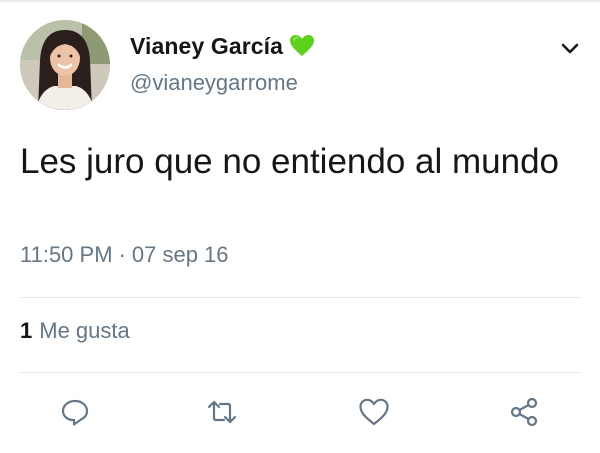  I want to click on reply-button, so click(75, 412).